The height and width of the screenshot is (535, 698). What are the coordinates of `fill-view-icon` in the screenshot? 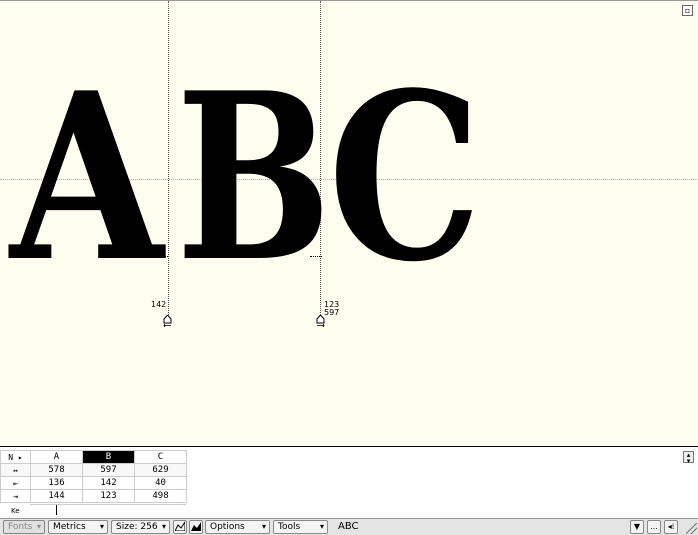 It's located at (196, 526).